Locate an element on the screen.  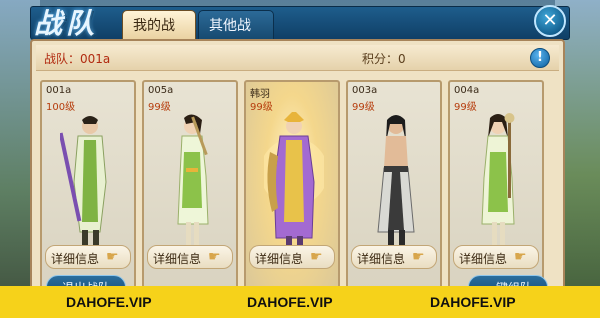
hero-card: 003a 99级 详细信息 ☛ is located at coordinates (394, 193).